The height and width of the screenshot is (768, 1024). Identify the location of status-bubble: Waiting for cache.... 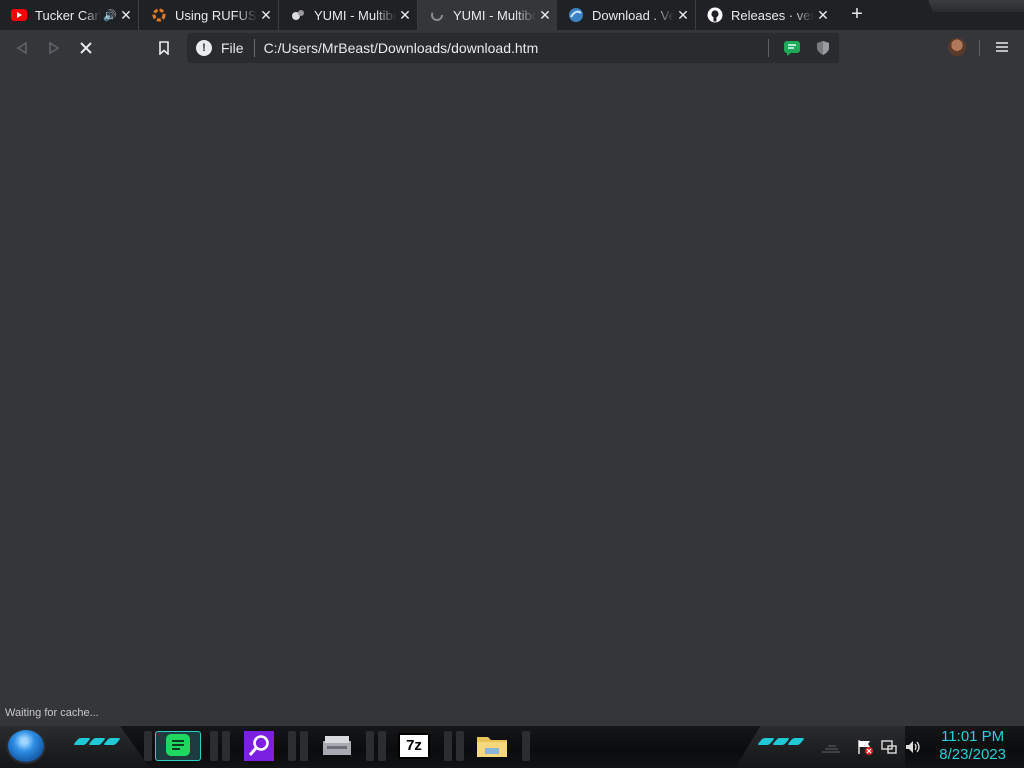
(52, 713).